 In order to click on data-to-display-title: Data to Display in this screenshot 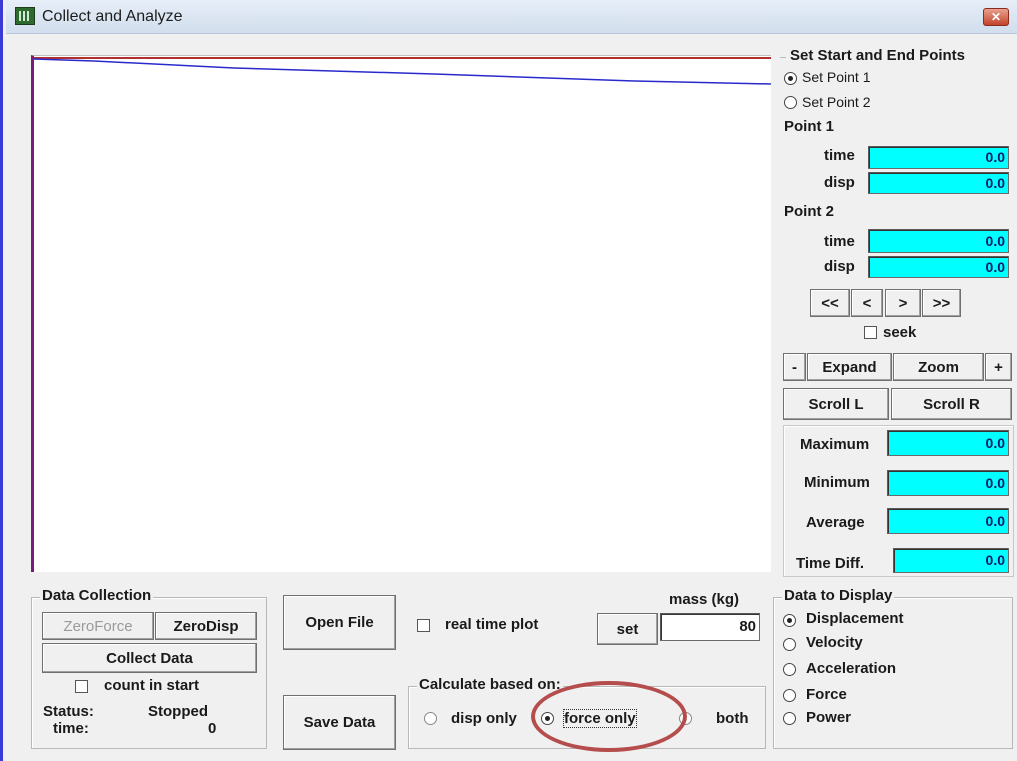, I will do `click(838, 595)`.